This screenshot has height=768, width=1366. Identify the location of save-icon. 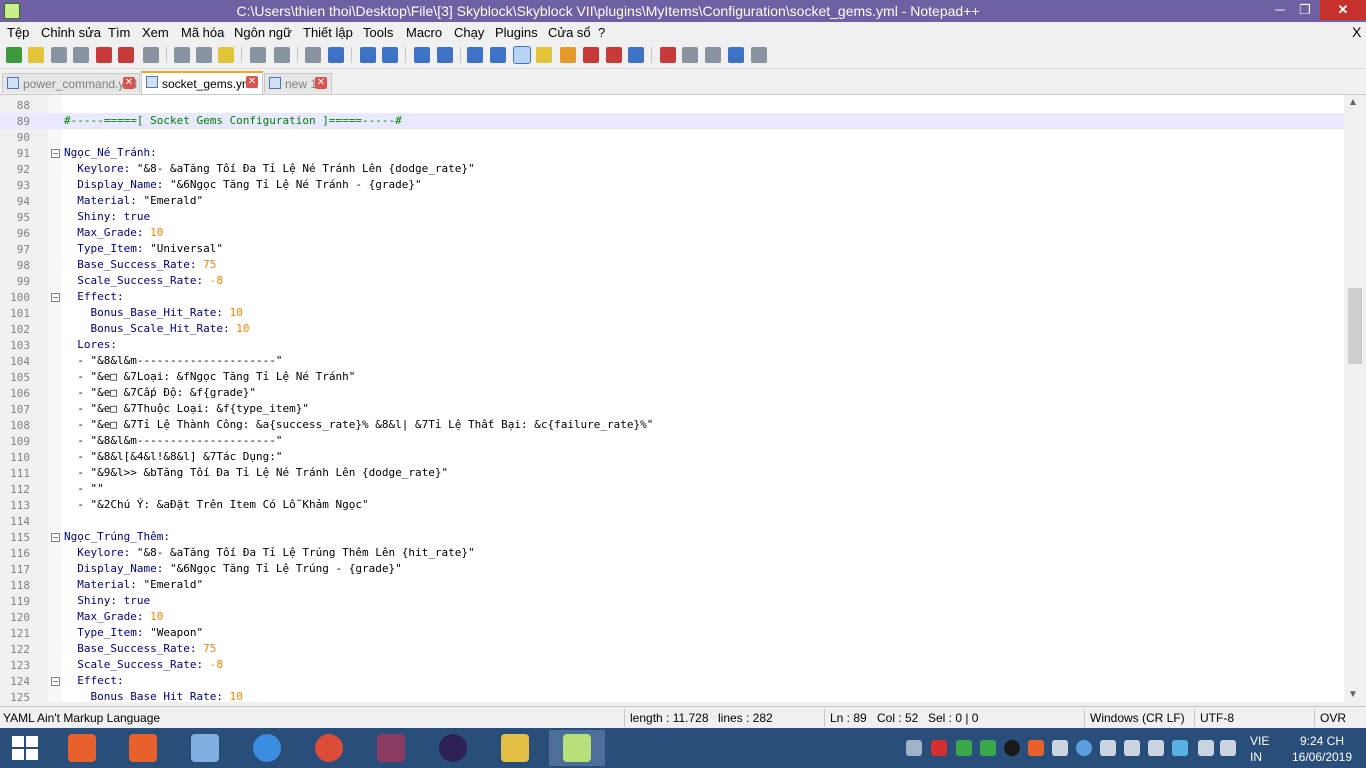
(59, 55).